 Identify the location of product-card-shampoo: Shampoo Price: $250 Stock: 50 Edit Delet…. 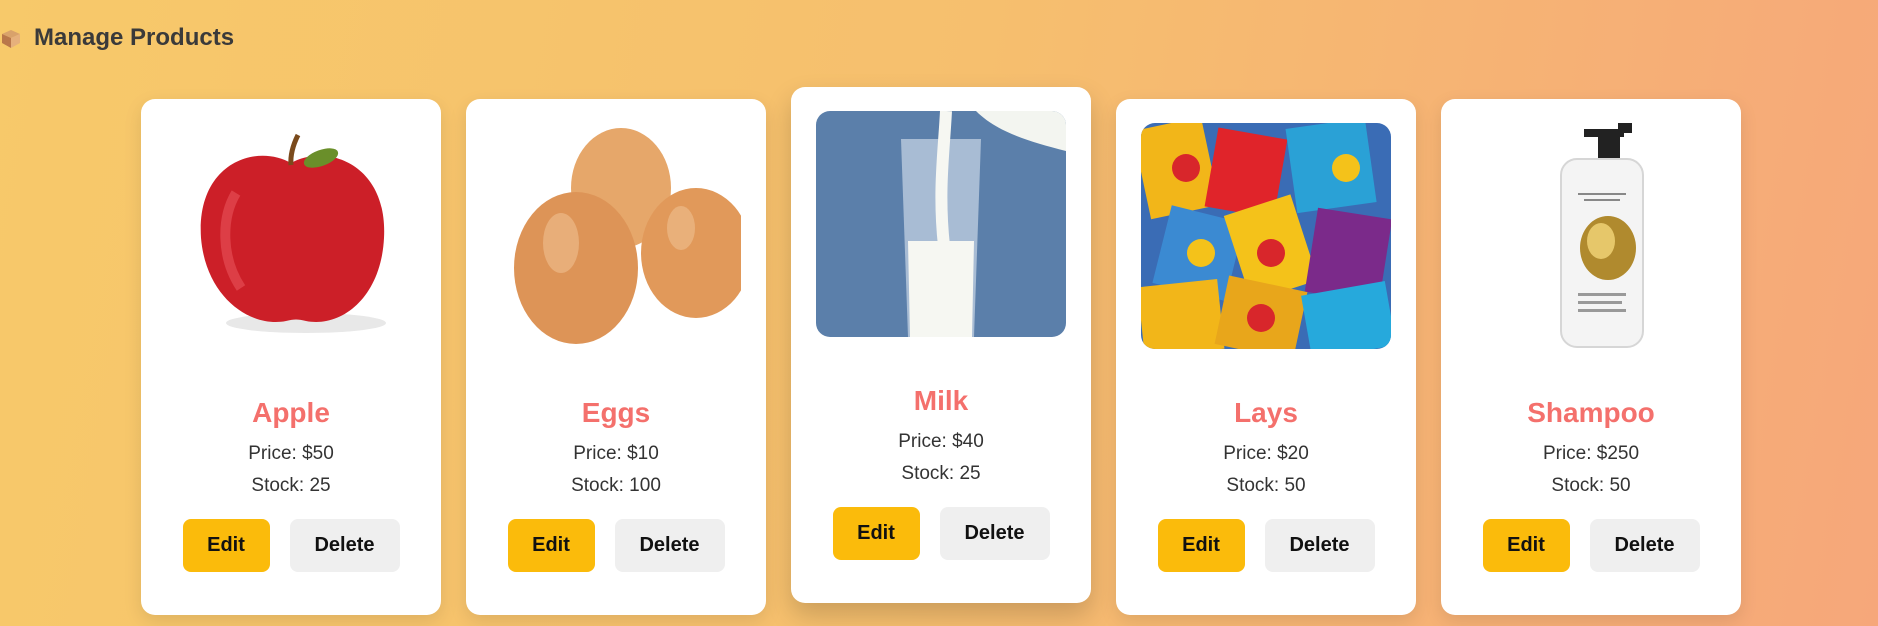
(1591, 357).